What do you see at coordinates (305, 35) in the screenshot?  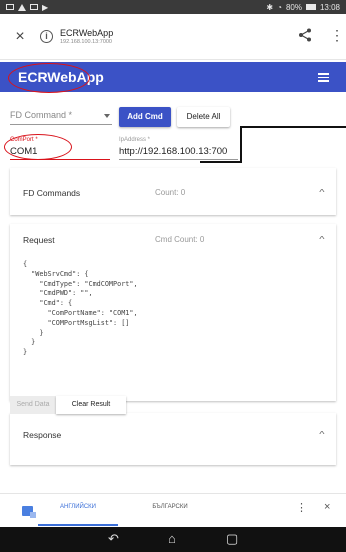 I see `share-icon` at bounding box center [305, 35].